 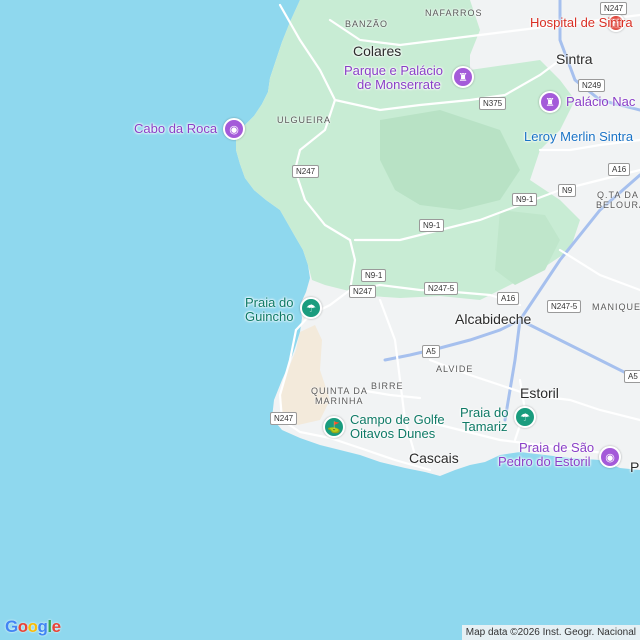 I want to click on locality-label-marinha: MARINHA, so click(x=339, y=401).